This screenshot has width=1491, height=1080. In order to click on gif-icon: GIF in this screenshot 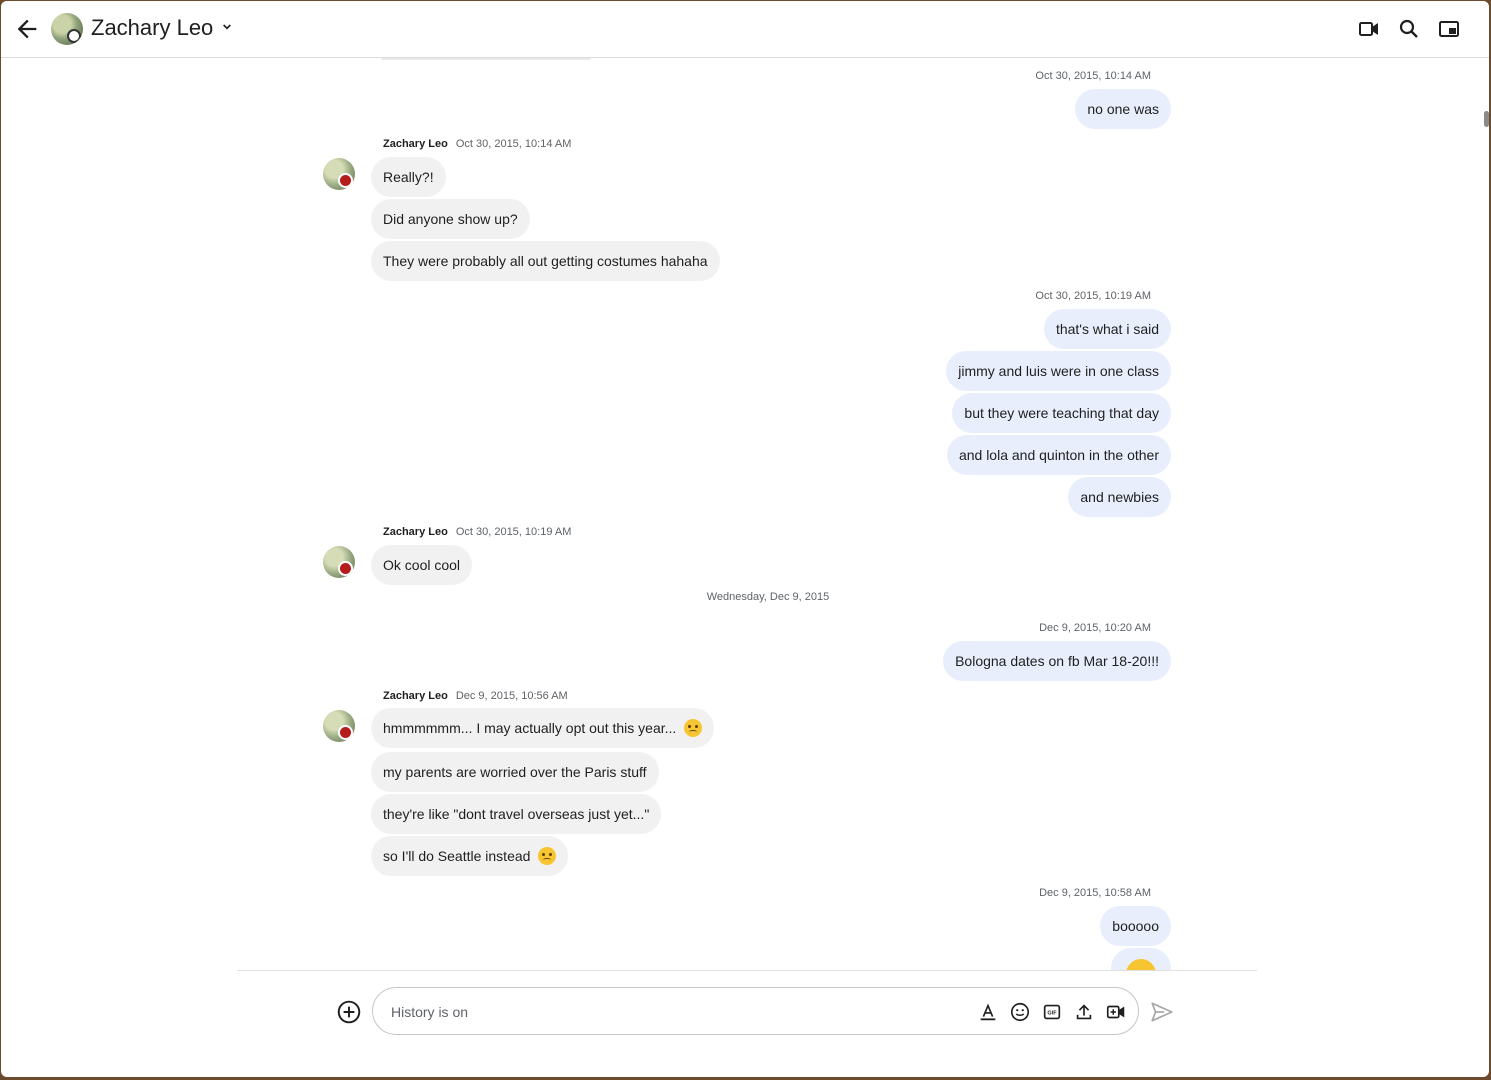, I will do `click(1052, 1012)`.